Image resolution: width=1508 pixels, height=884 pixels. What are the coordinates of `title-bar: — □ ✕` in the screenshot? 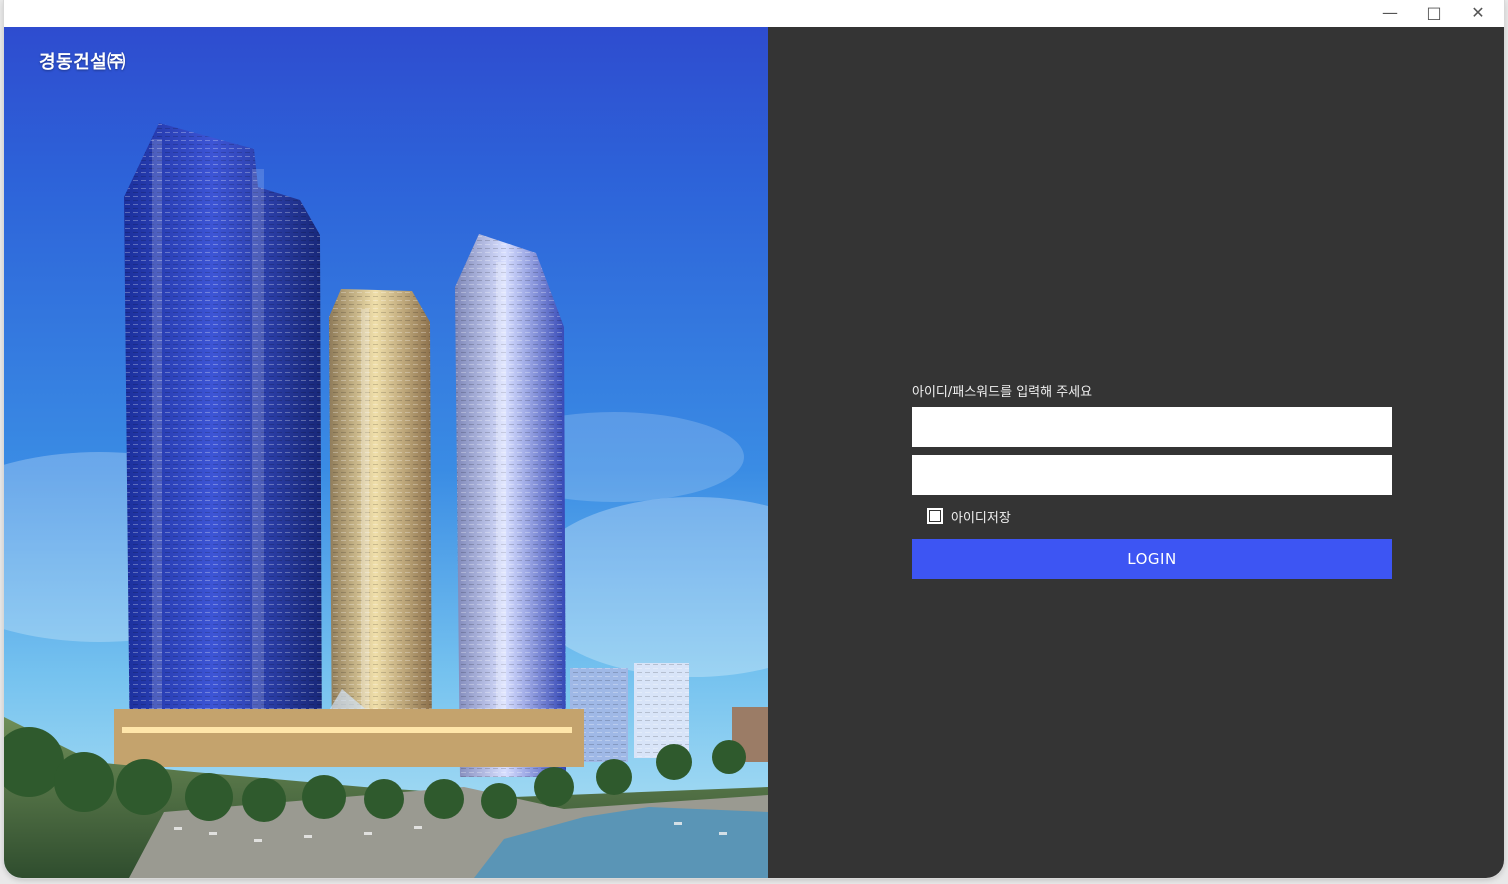 It's located at (754, 13).